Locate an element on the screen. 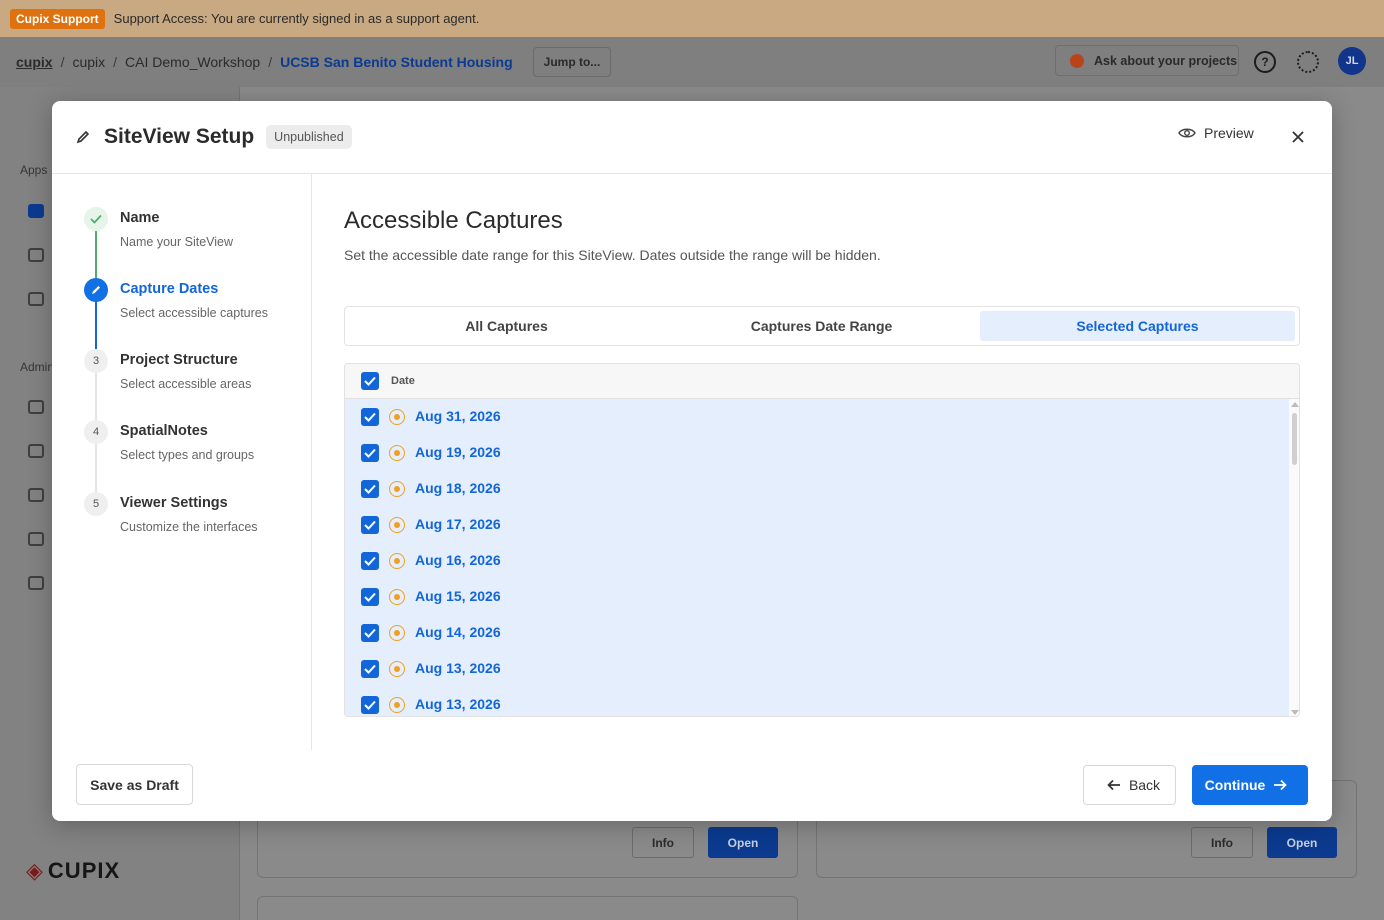  capture-row: Aug 15, 2026 is located at coordinates (817, 597).